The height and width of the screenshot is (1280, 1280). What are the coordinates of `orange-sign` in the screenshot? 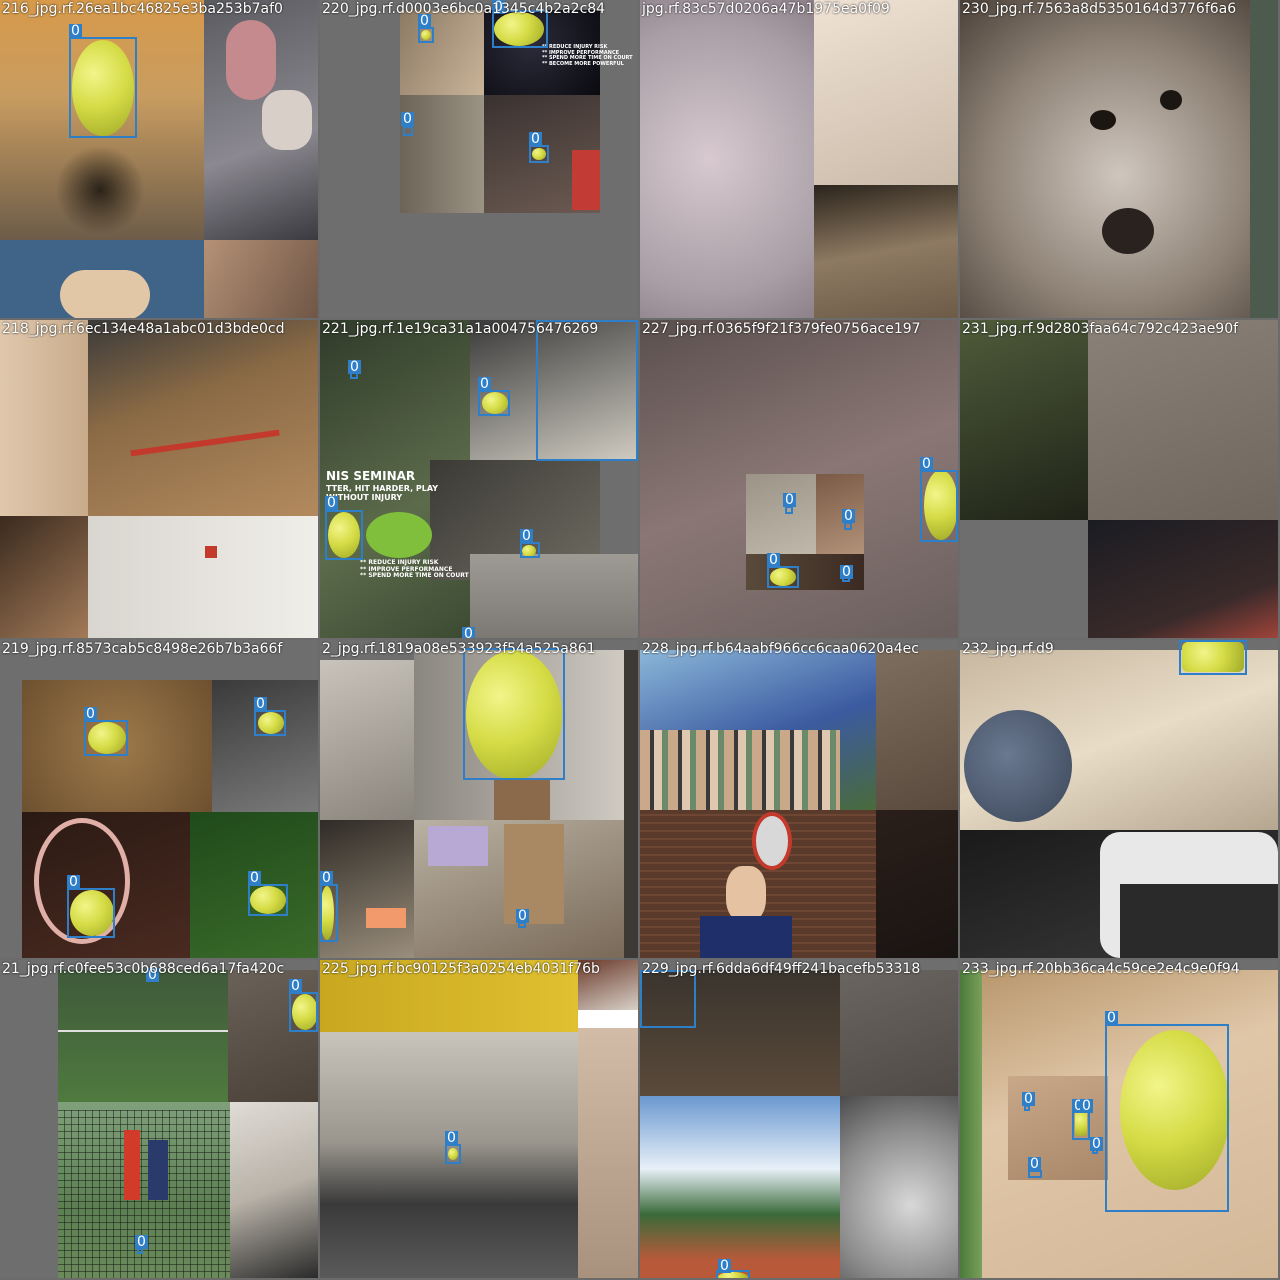 It's located at (386, 918).